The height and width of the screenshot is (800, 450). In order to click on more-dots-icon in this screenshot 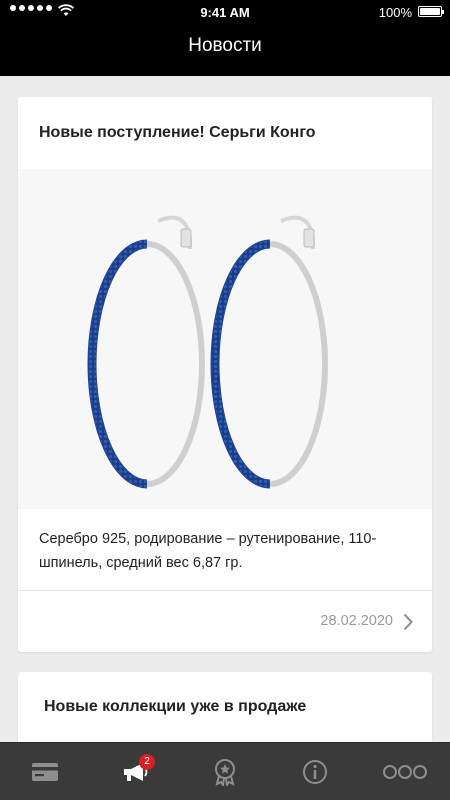, I will do `click(405, 772)`.